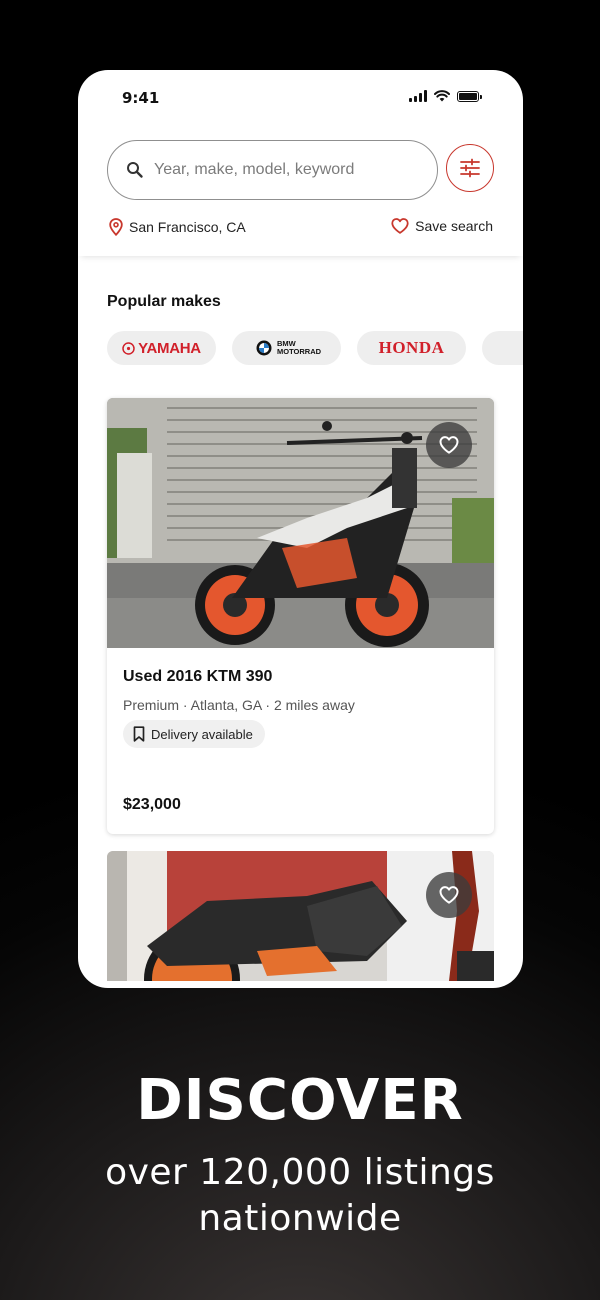 The image size is (600, 1300). I want to click on location-selector: San Francisco, CA, so click(177, 227).